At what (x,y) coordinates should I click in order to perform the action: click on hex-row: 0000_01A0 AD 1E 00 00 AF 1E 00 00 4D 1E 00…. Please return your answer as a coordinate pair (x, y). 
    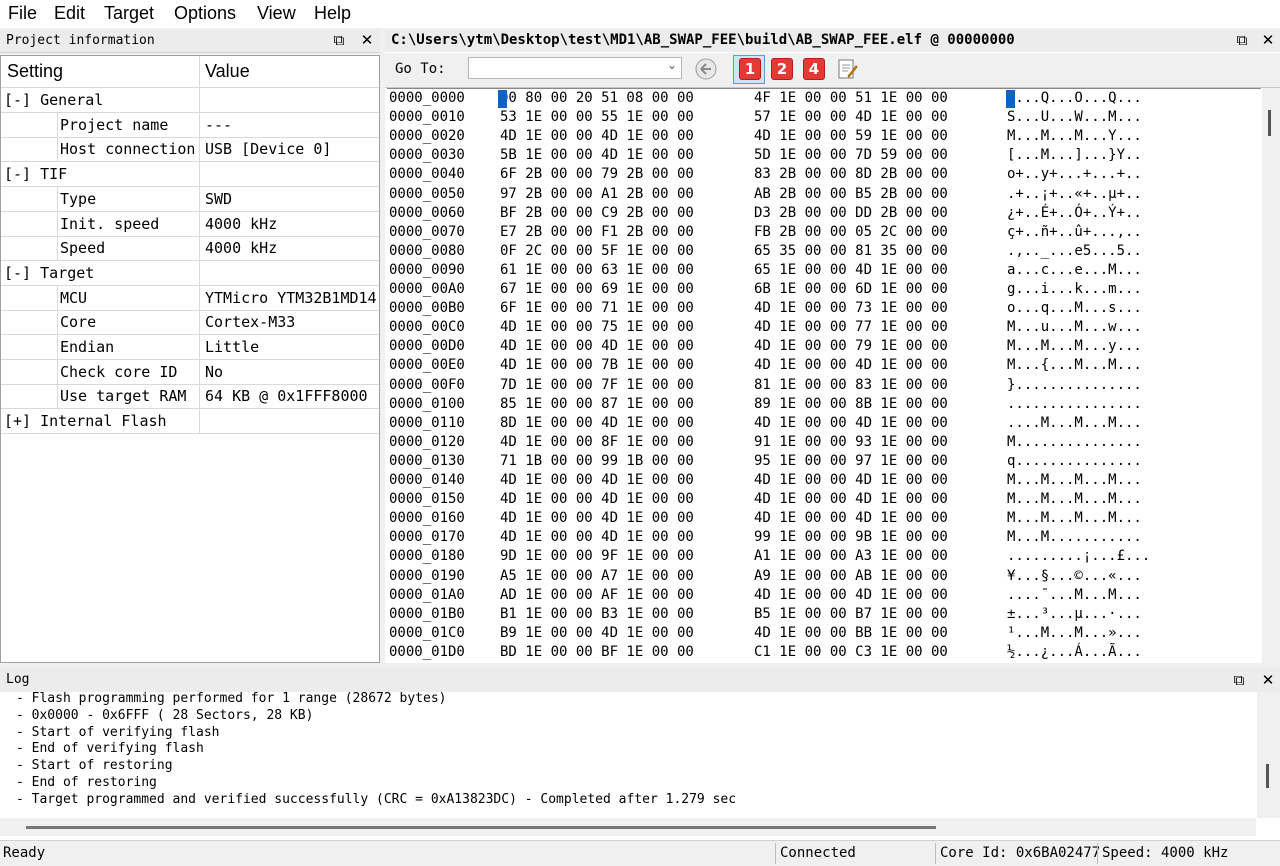
    Looking at the image, I should click on (824, 595).